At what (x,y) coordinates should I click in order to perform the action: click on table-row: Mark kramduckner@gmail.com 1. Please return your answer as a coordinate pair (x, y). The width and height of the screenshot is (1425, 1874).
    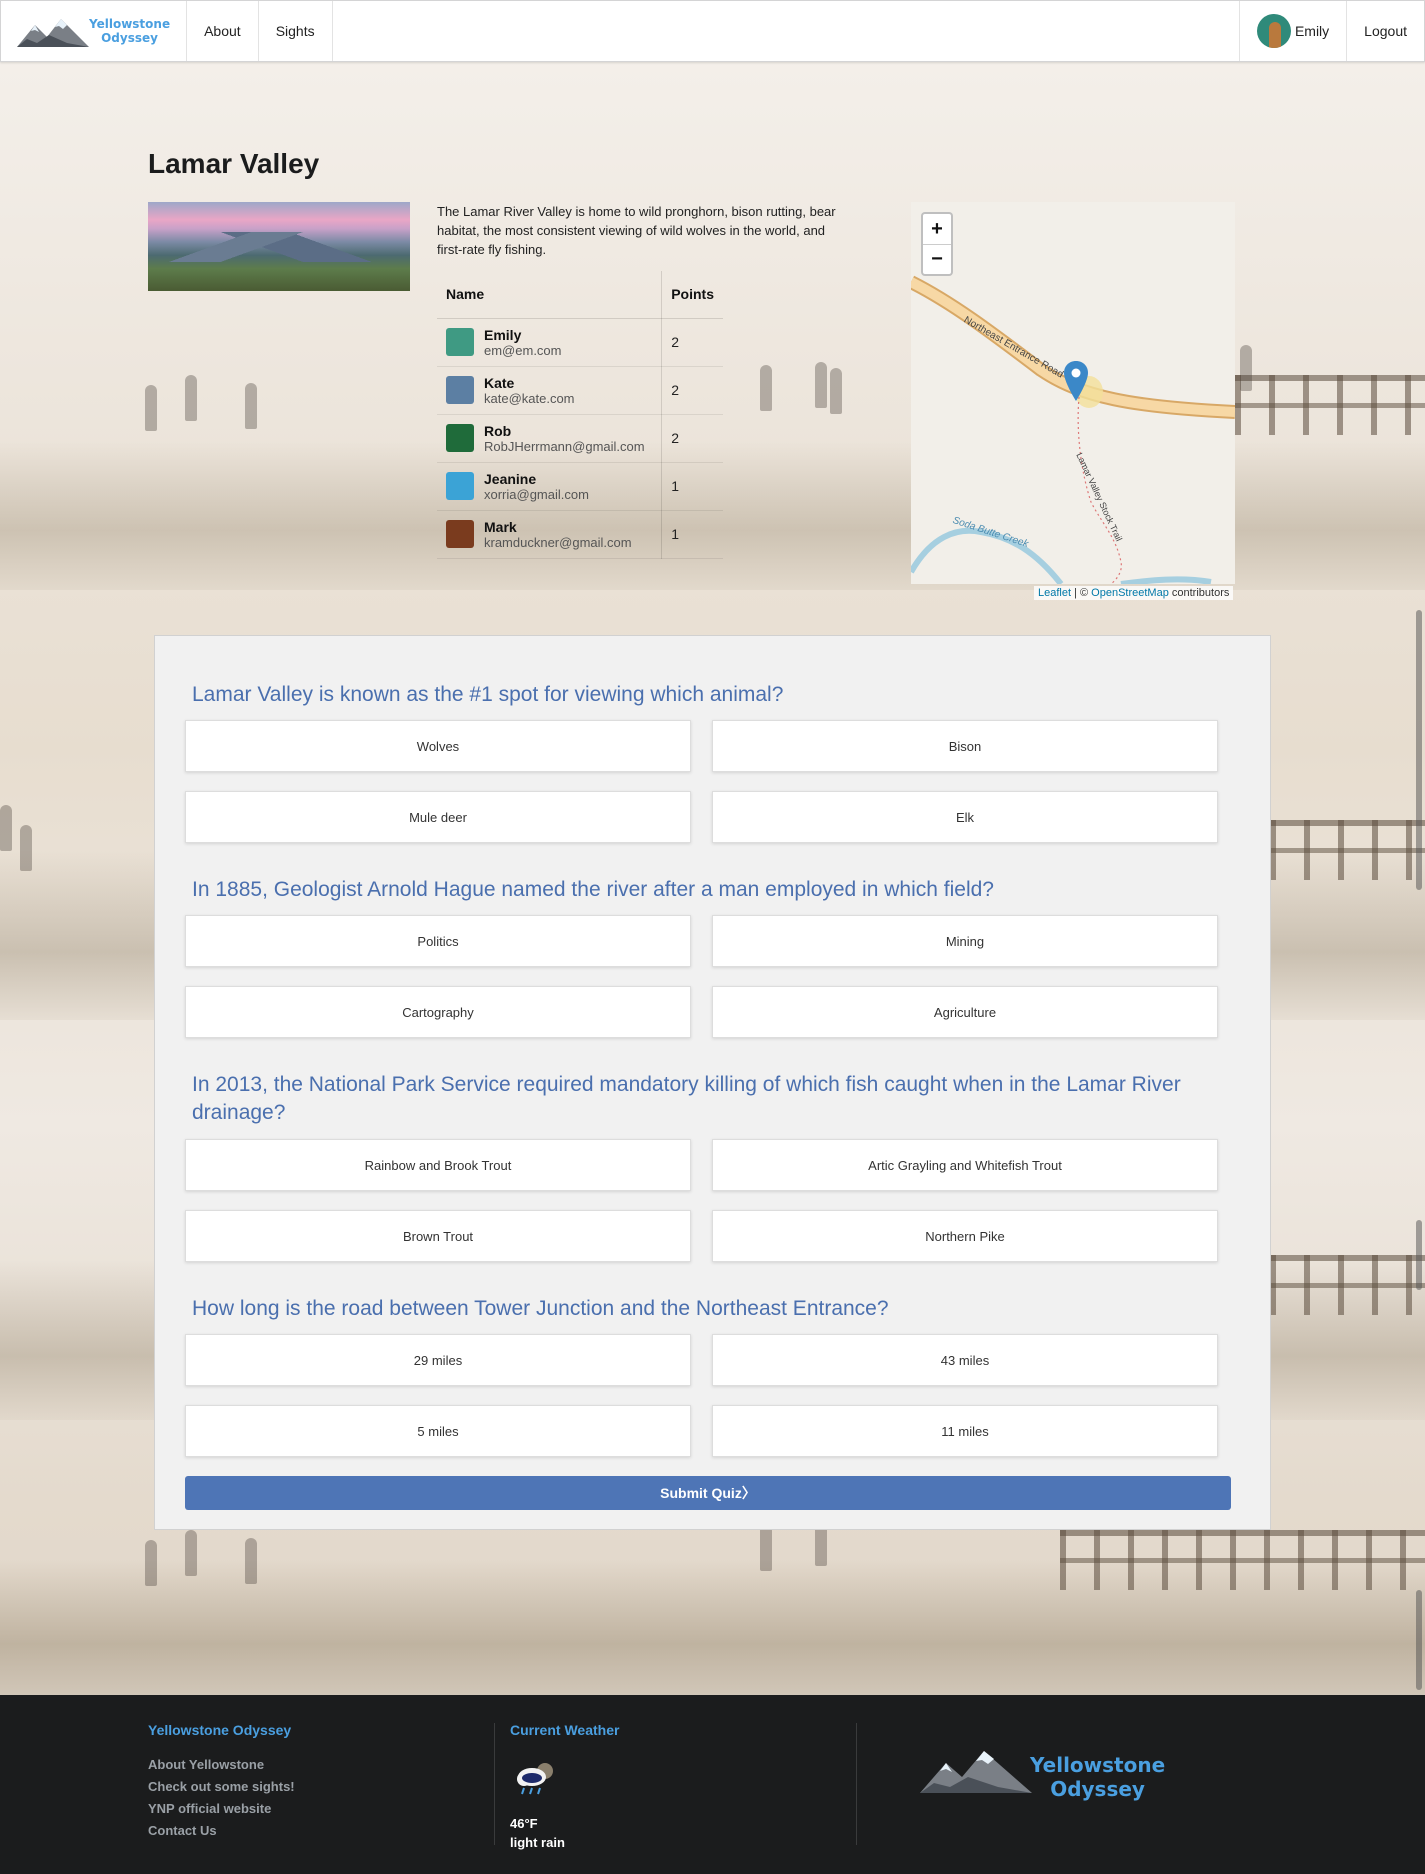
    Looking at the image, I should click on (580, 534).